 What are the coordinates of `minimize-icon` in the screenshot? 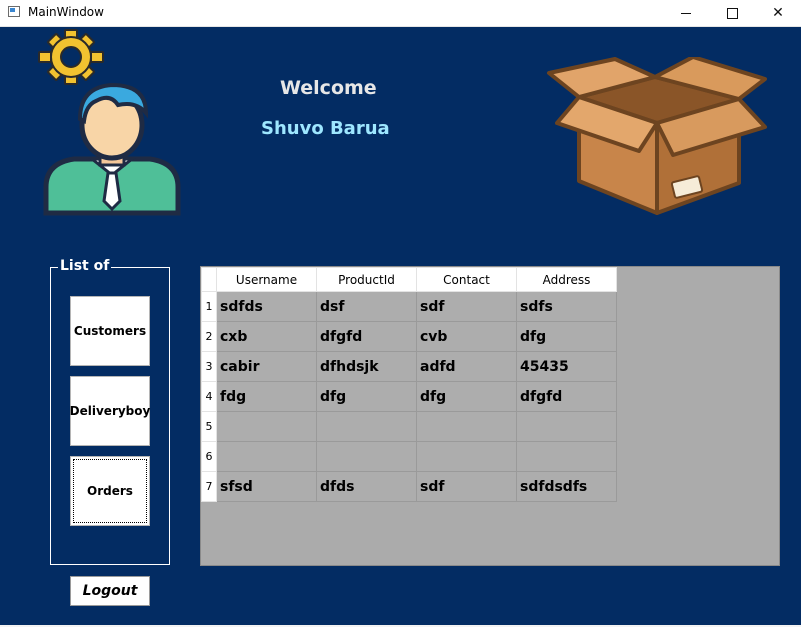 It's located at (686, 13).